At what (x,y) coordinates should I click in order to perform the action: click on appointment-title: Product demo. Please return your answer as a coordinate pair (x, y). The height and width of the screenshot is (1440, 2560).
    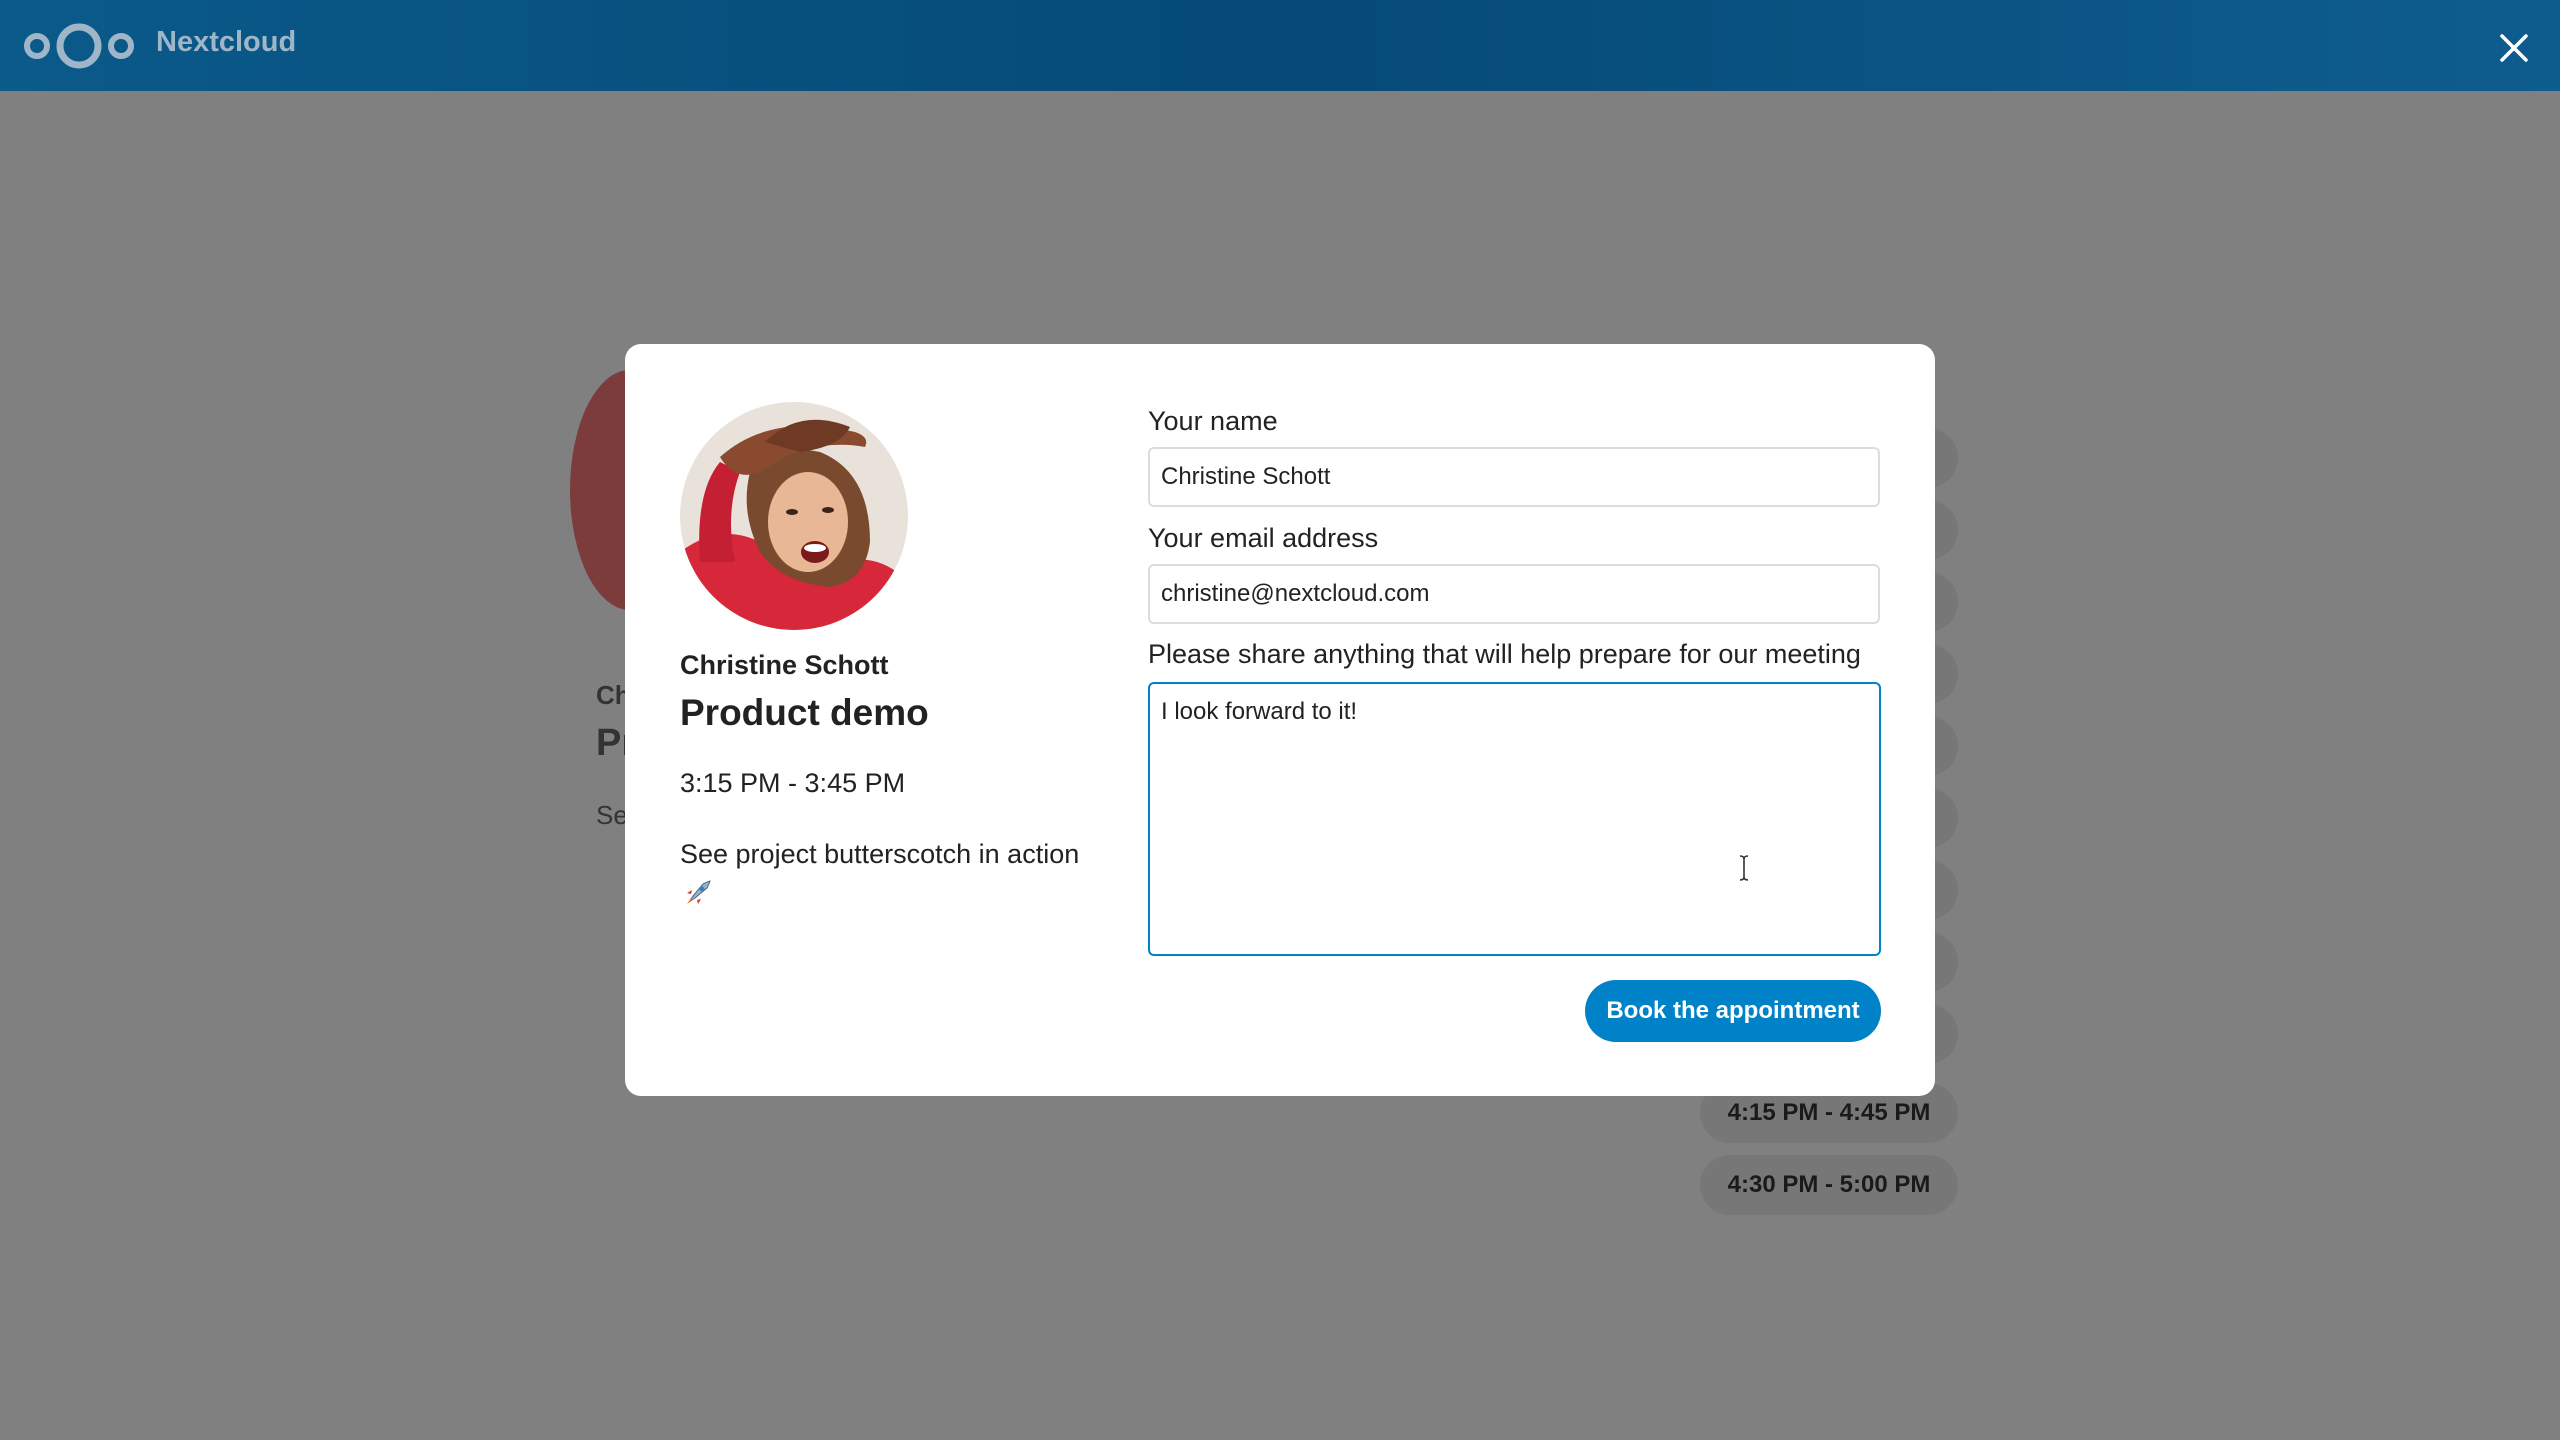
    Looking at the image, I should click on (804, 712).